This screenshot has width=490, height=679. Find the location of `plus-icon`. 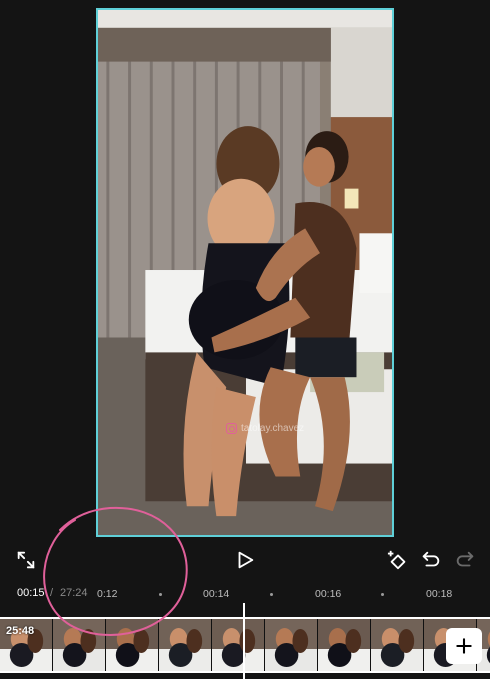

plus-icon is located at coordinates (464, 646).